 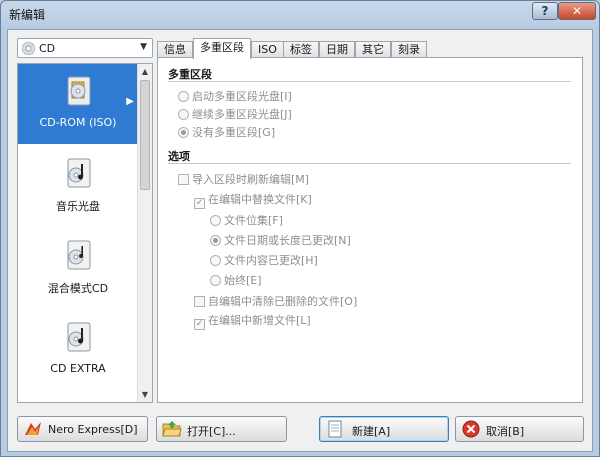 I want to click on replace-files-label: 在编辑中替换文件[K], so click(x=260, y=199).